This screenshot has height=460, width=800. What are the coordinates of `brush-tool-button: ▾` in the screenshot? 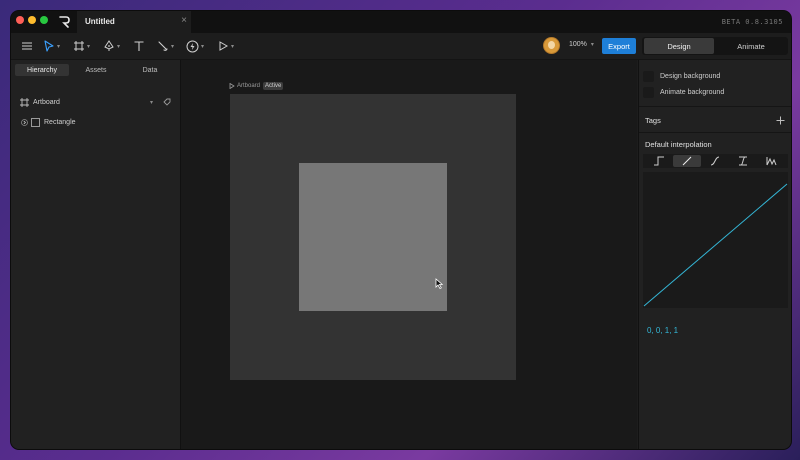 It's located at (165, 46).